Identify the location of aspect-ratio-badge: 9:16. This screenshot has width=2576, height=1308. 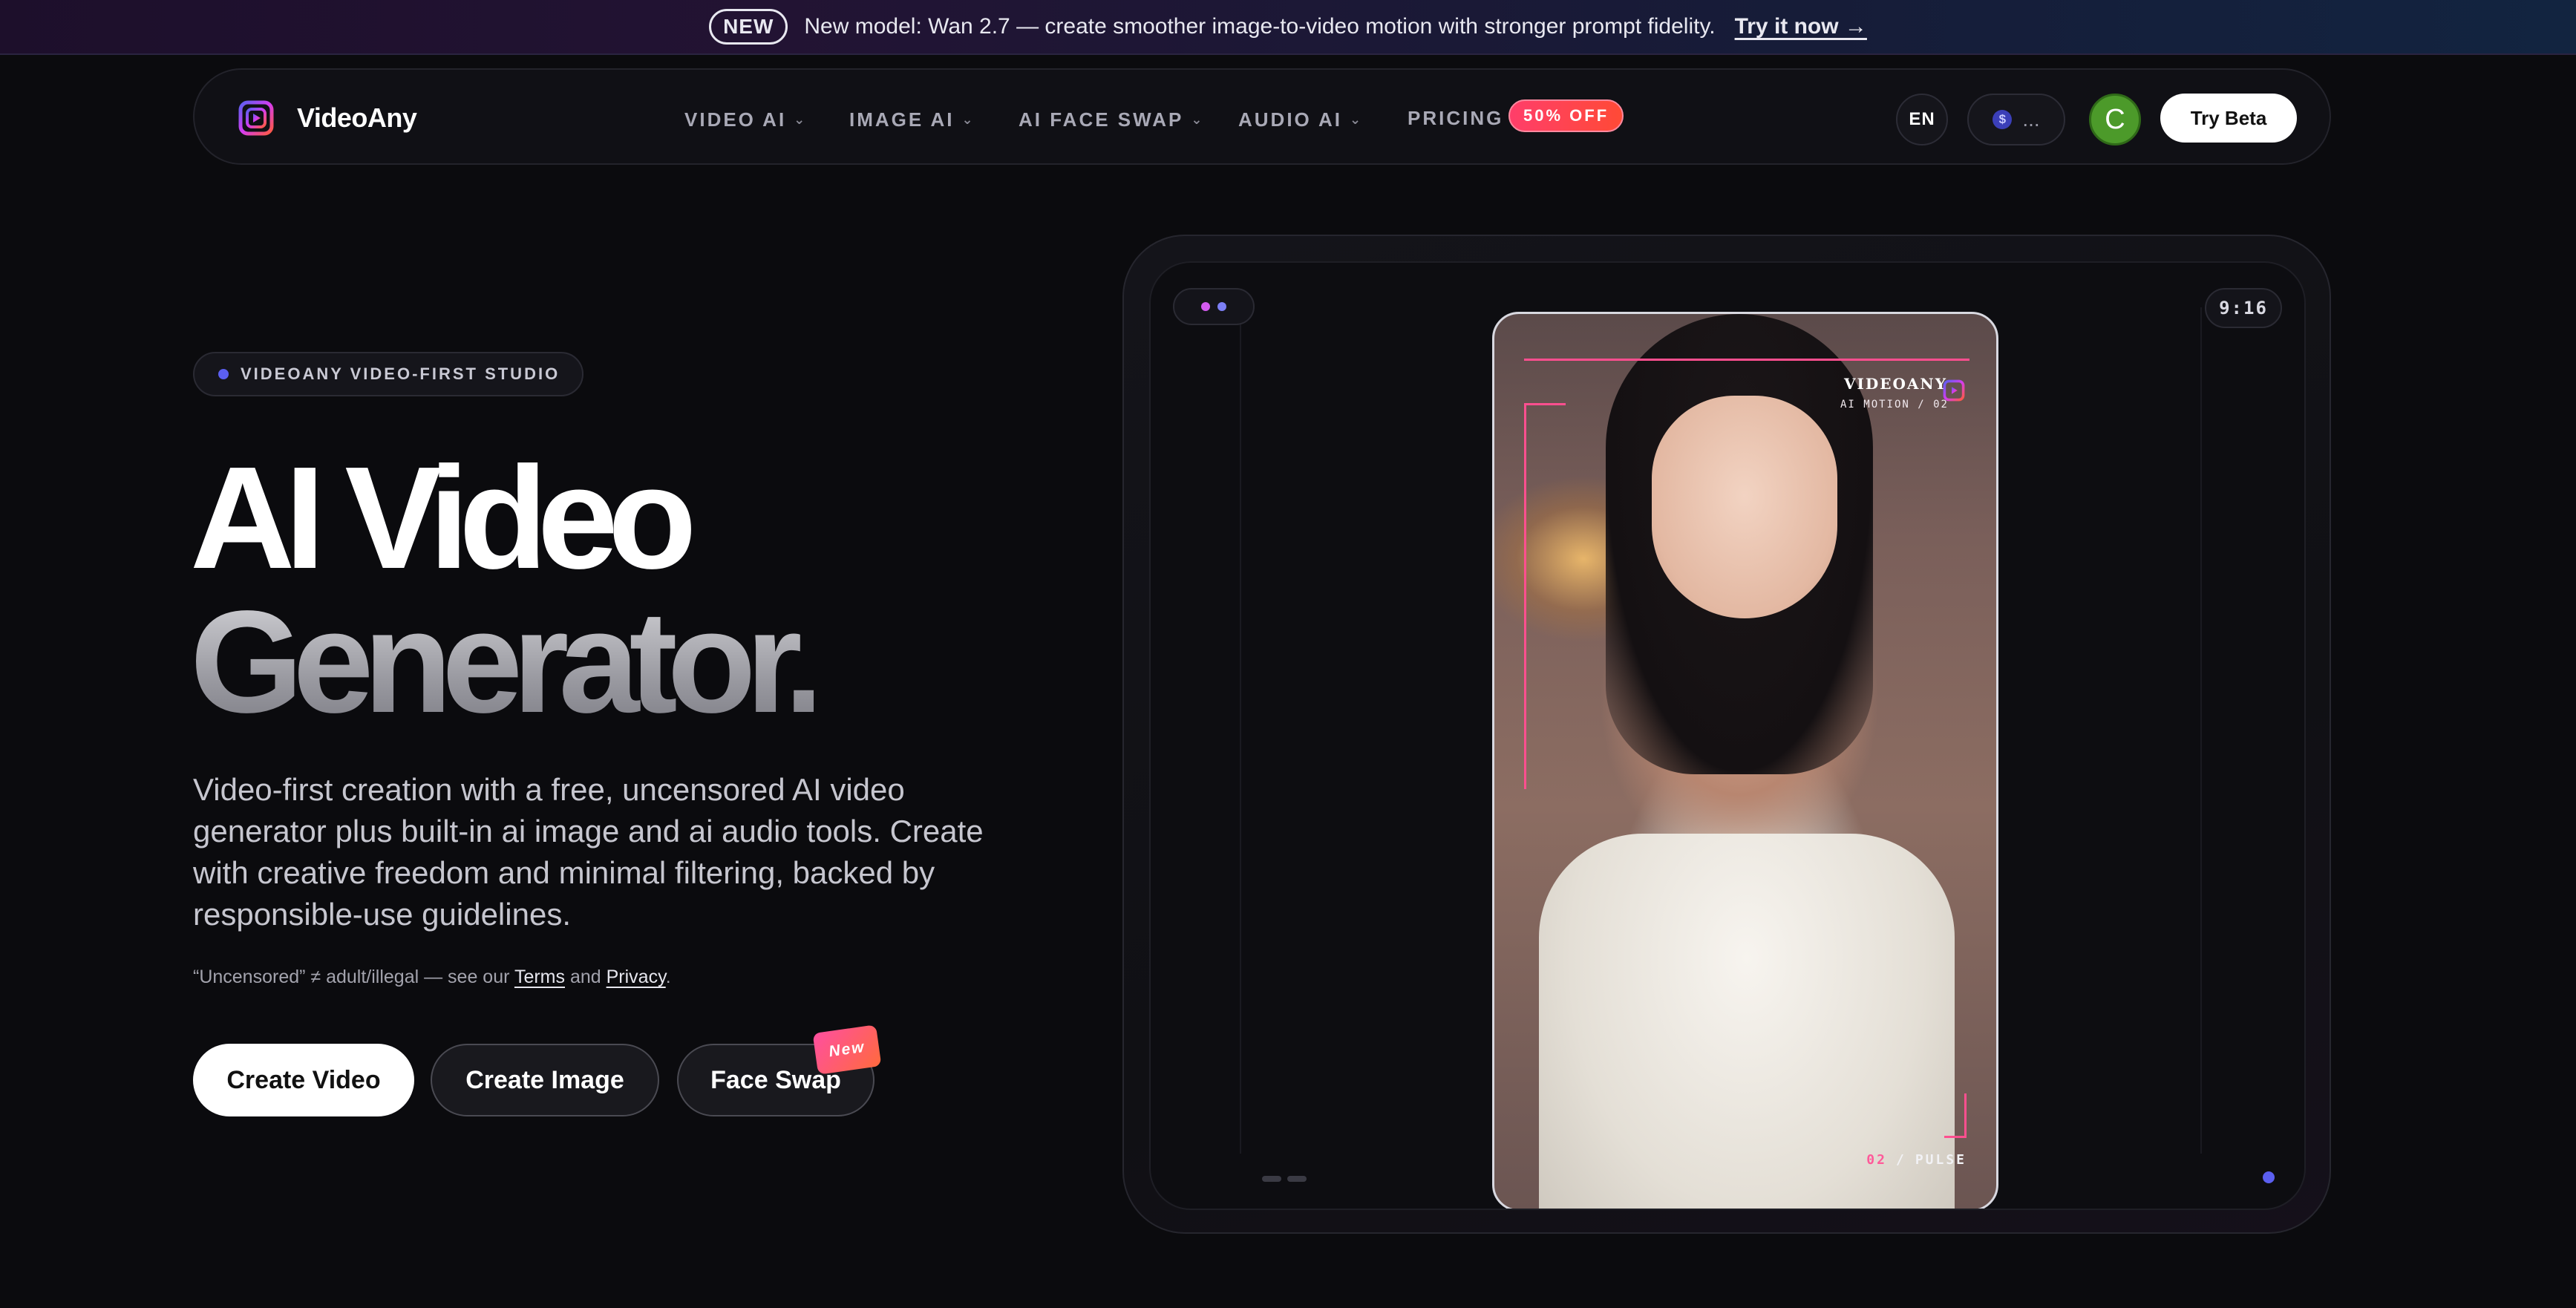
(2243, 308).